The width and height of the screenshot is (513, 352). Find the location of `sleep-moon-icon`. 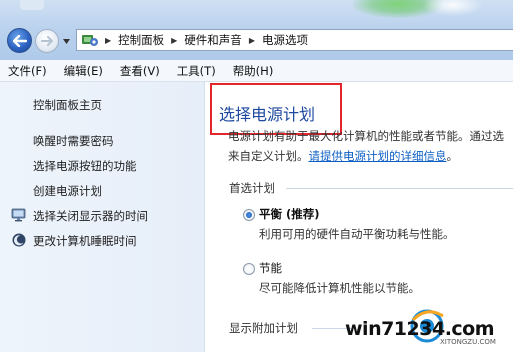

sleep-moon-icon is located at coordinates (19, 240).